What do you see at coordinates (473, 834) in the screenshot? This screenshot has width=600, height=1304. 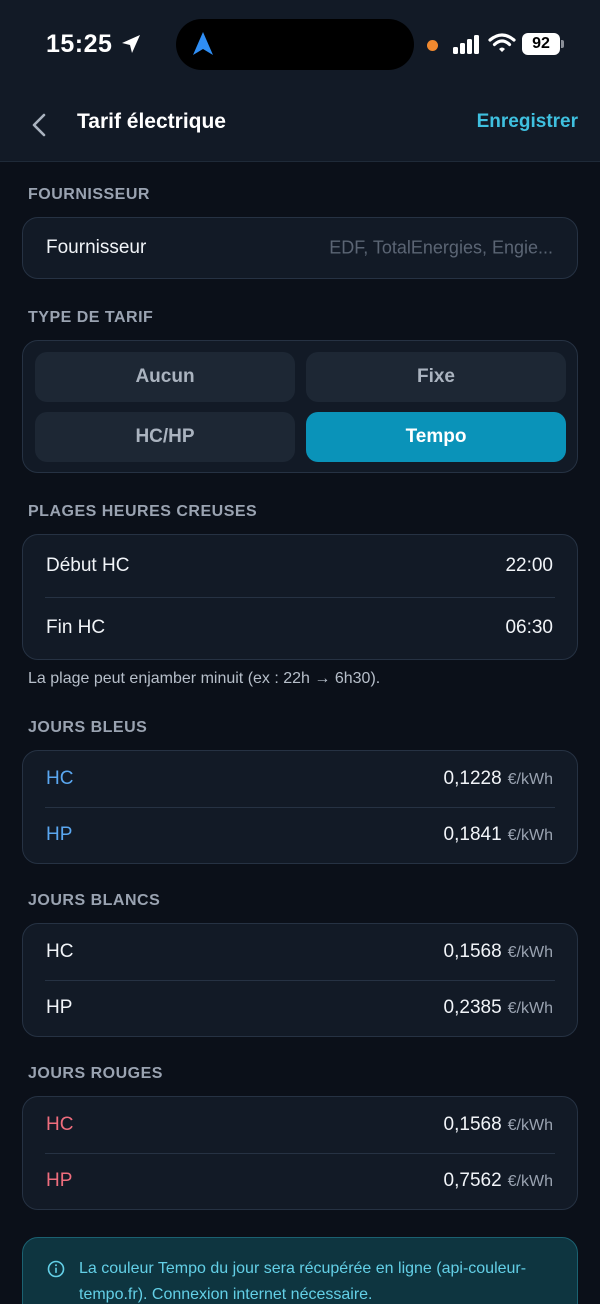 I see `blue-hp-value: 0,1841` at bounding box center [473, 834].